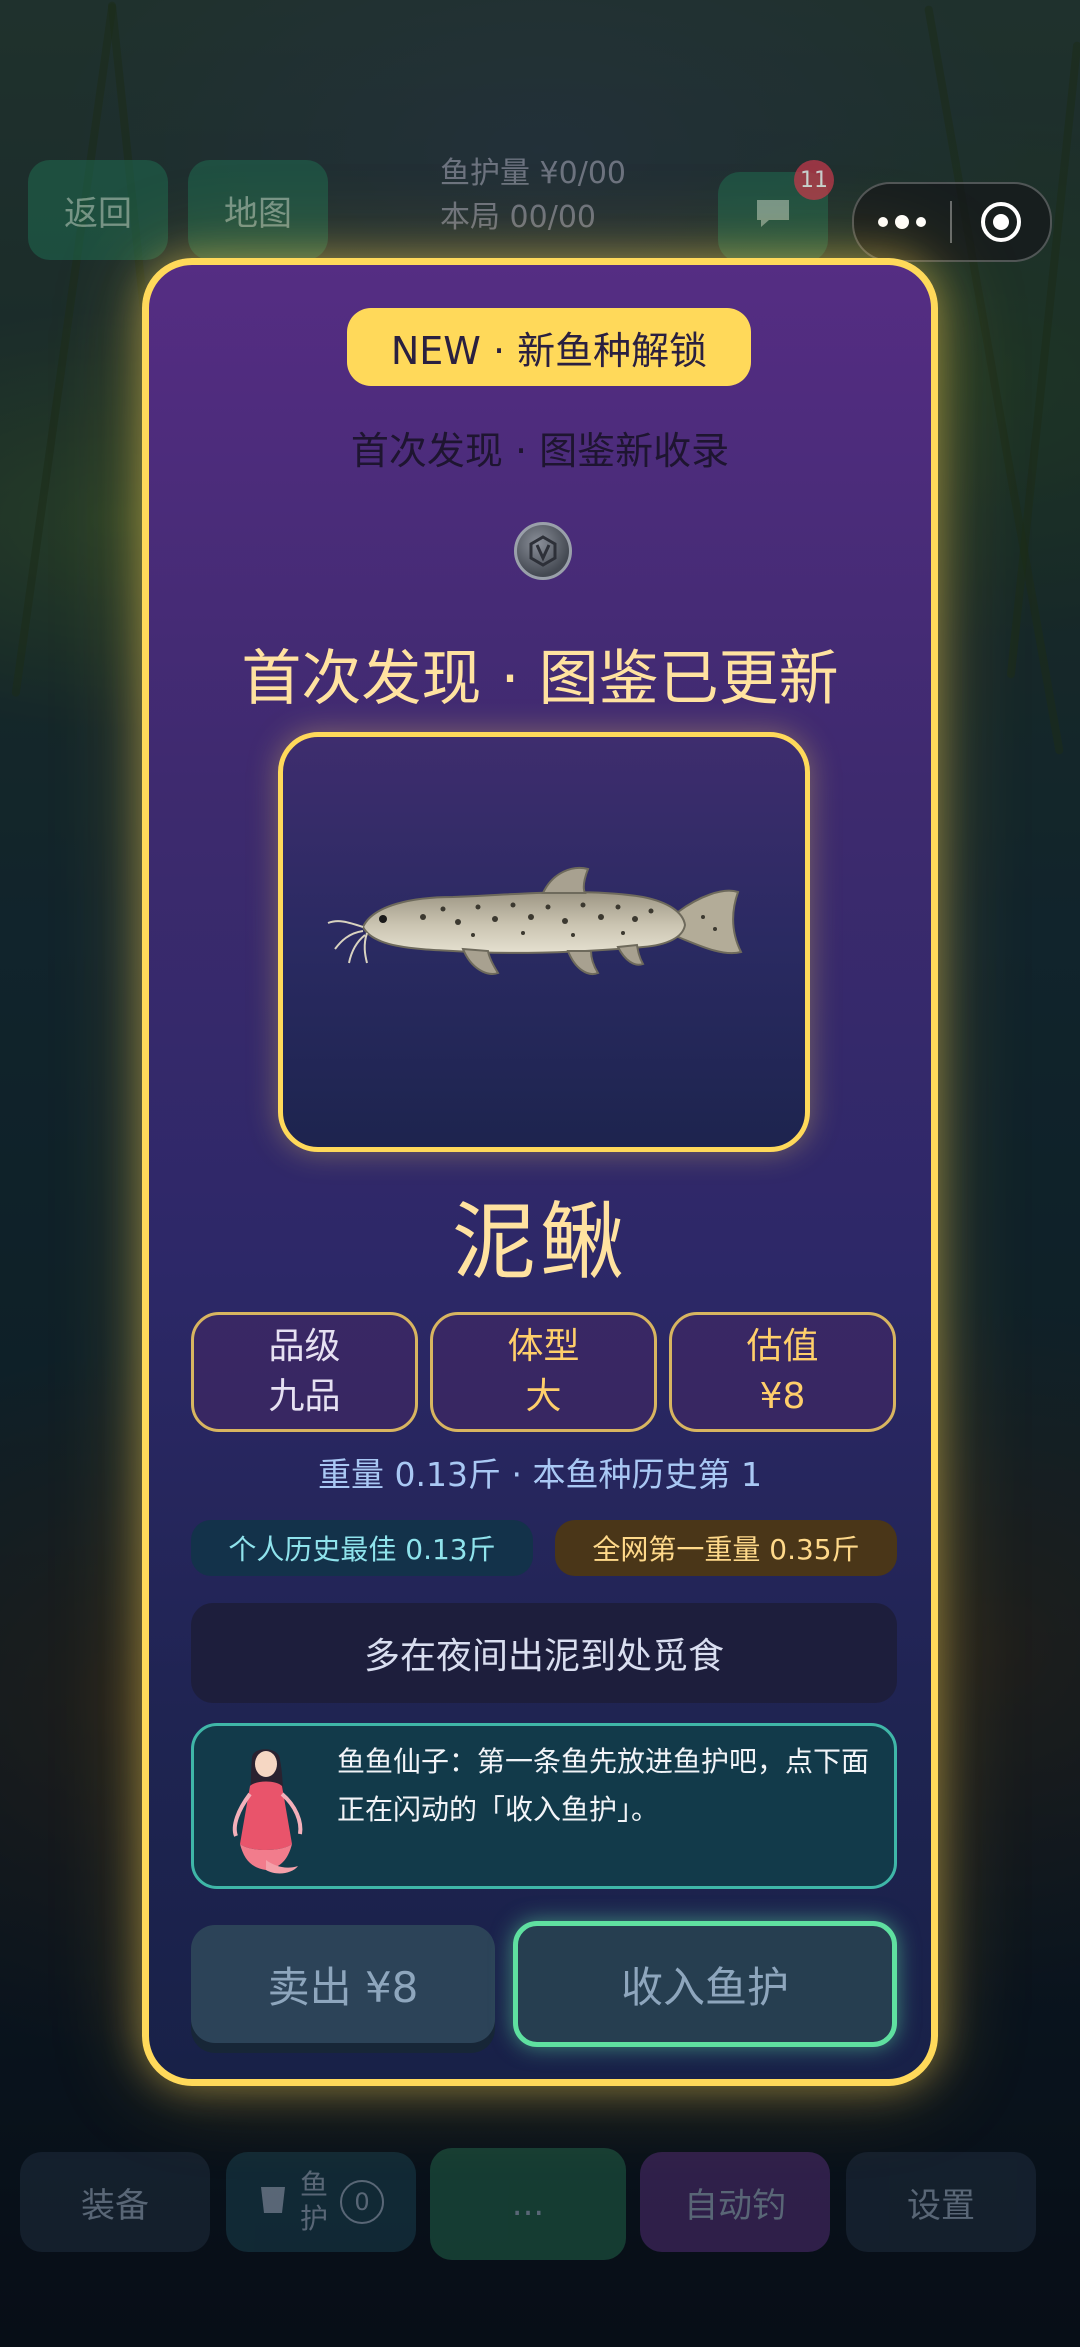  I want to click on hud-stat-line-1: 鱼护量 ¥0/00, so click(533, 173).